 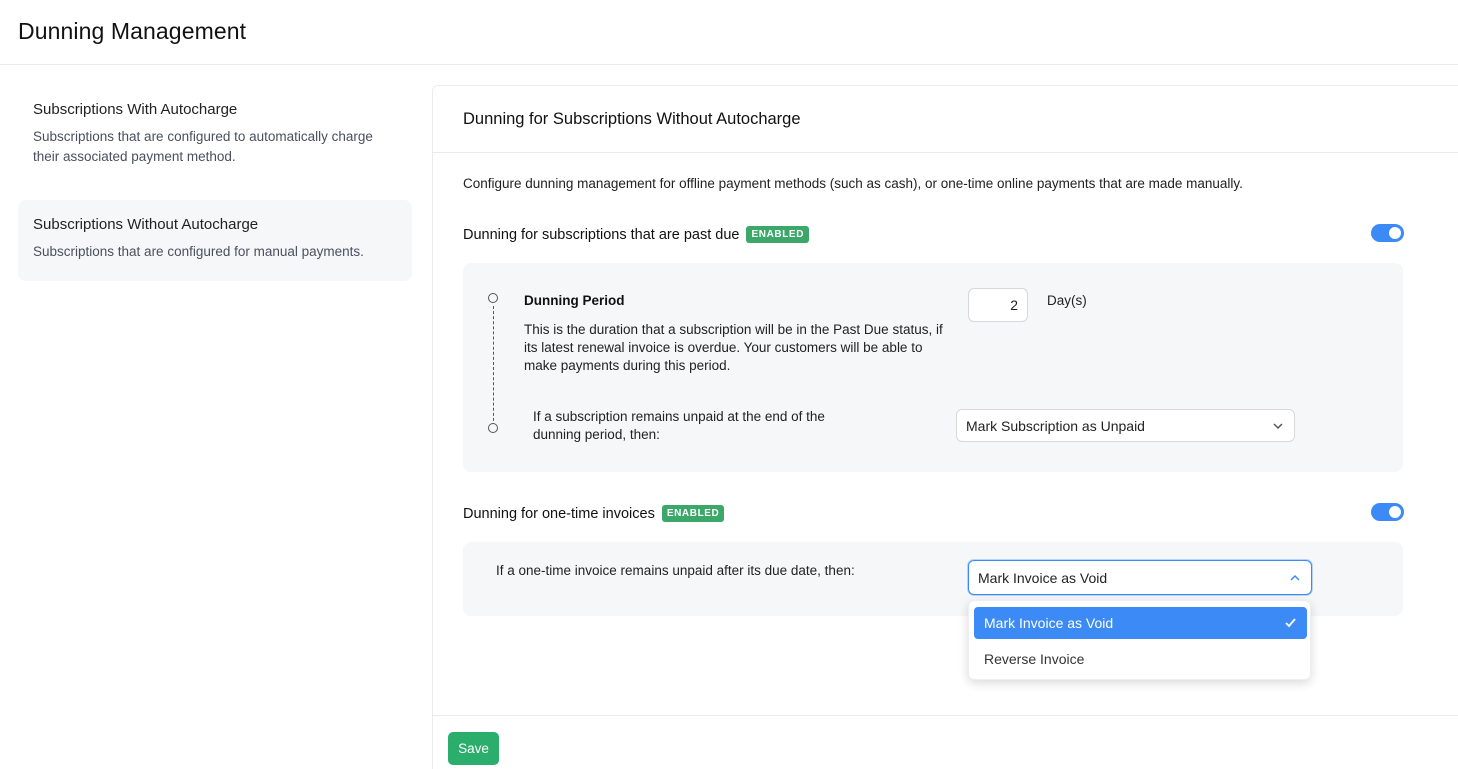 What do you see at coordinates (1067, 300) in the screenshot?
I see `days-unit-label: Day(s)` at bounding box center [1067, 300].